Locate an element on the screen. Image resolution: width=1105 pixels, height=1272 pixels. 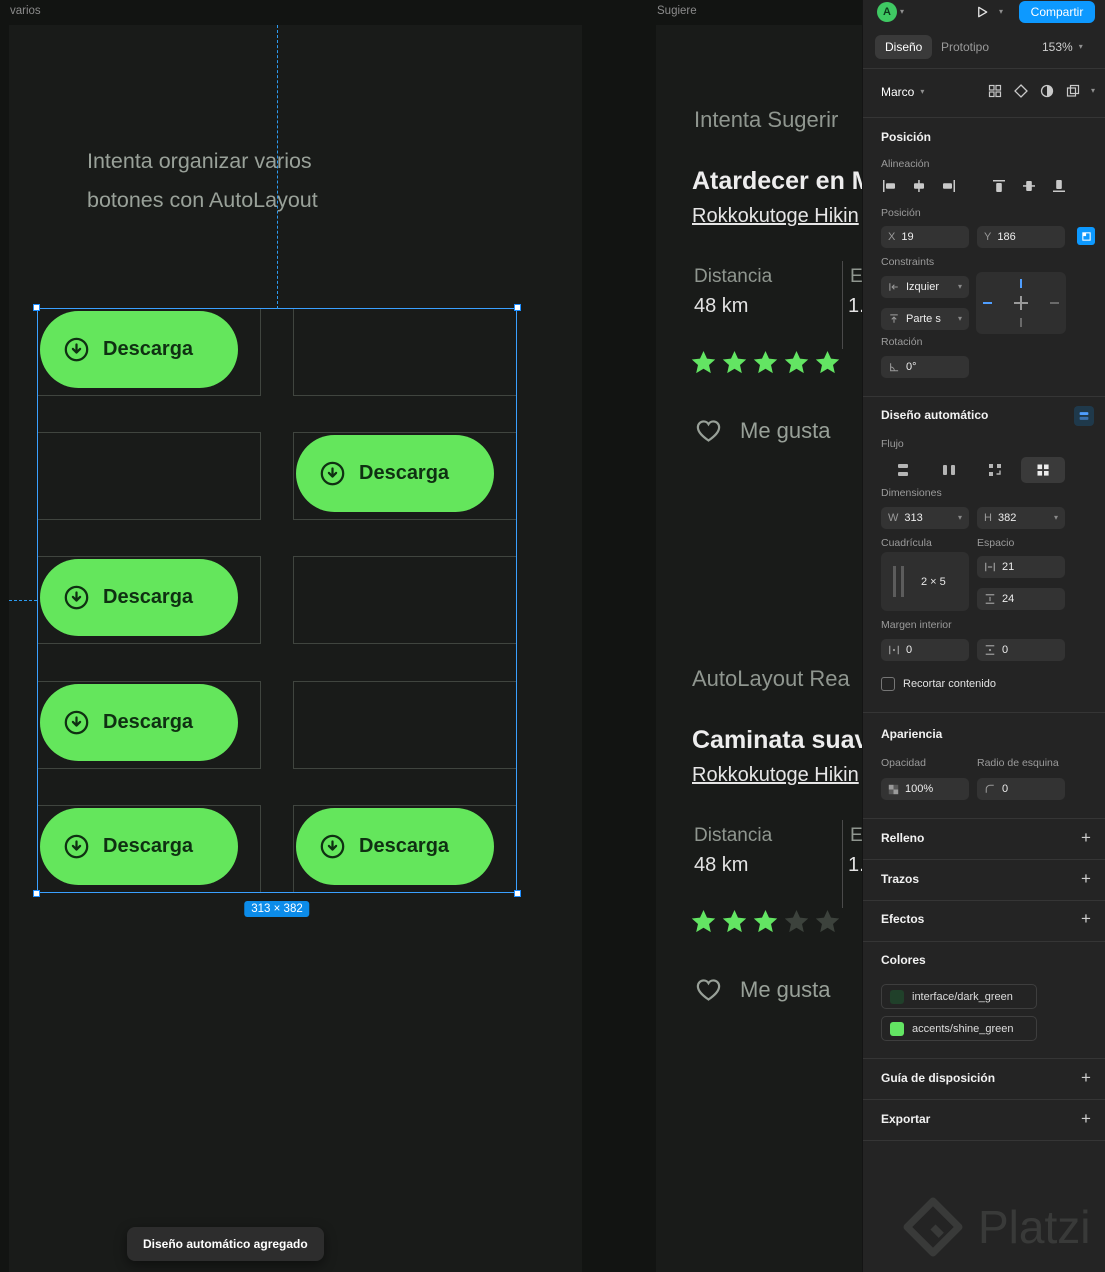
align-bottom-icon is located at coordinates (1059, 186).